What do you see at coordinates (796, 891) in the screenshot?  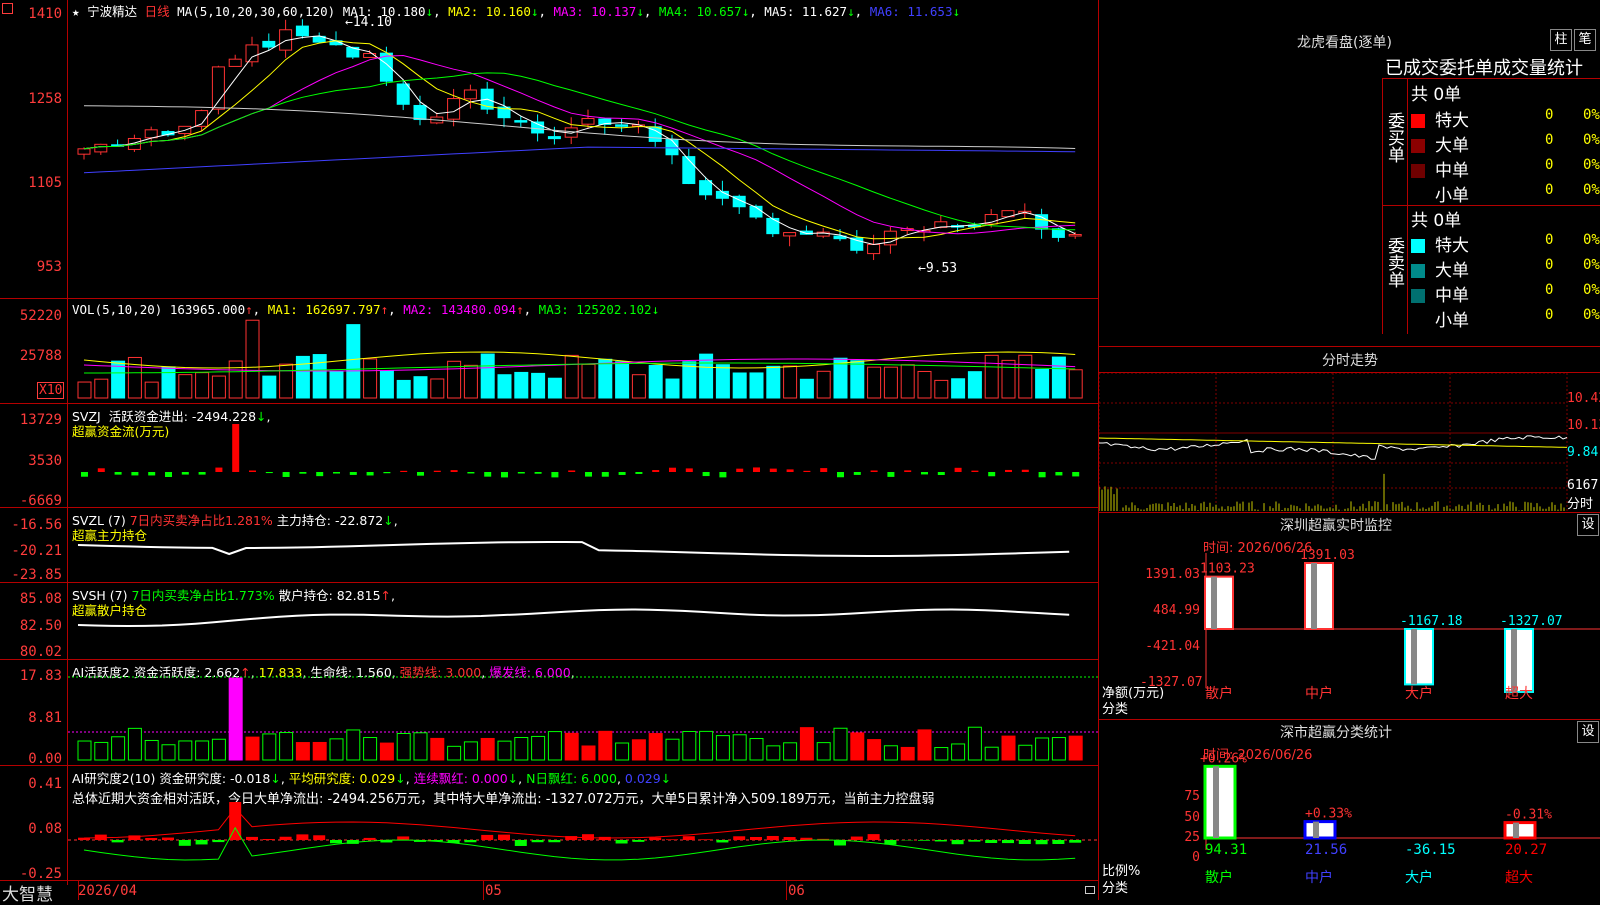 I see `date-label-3: 06` at bounding box center [796, 891].